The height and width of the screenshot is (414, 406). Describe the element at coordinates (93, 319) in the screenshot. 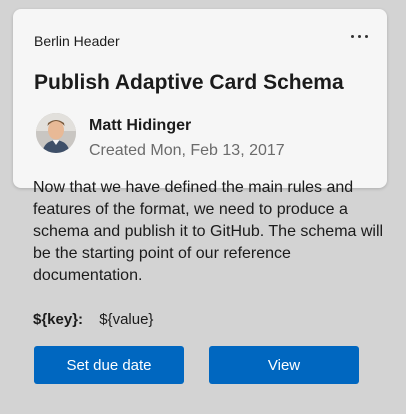

I see `fact-row: ${key}: ${value}` at that location.